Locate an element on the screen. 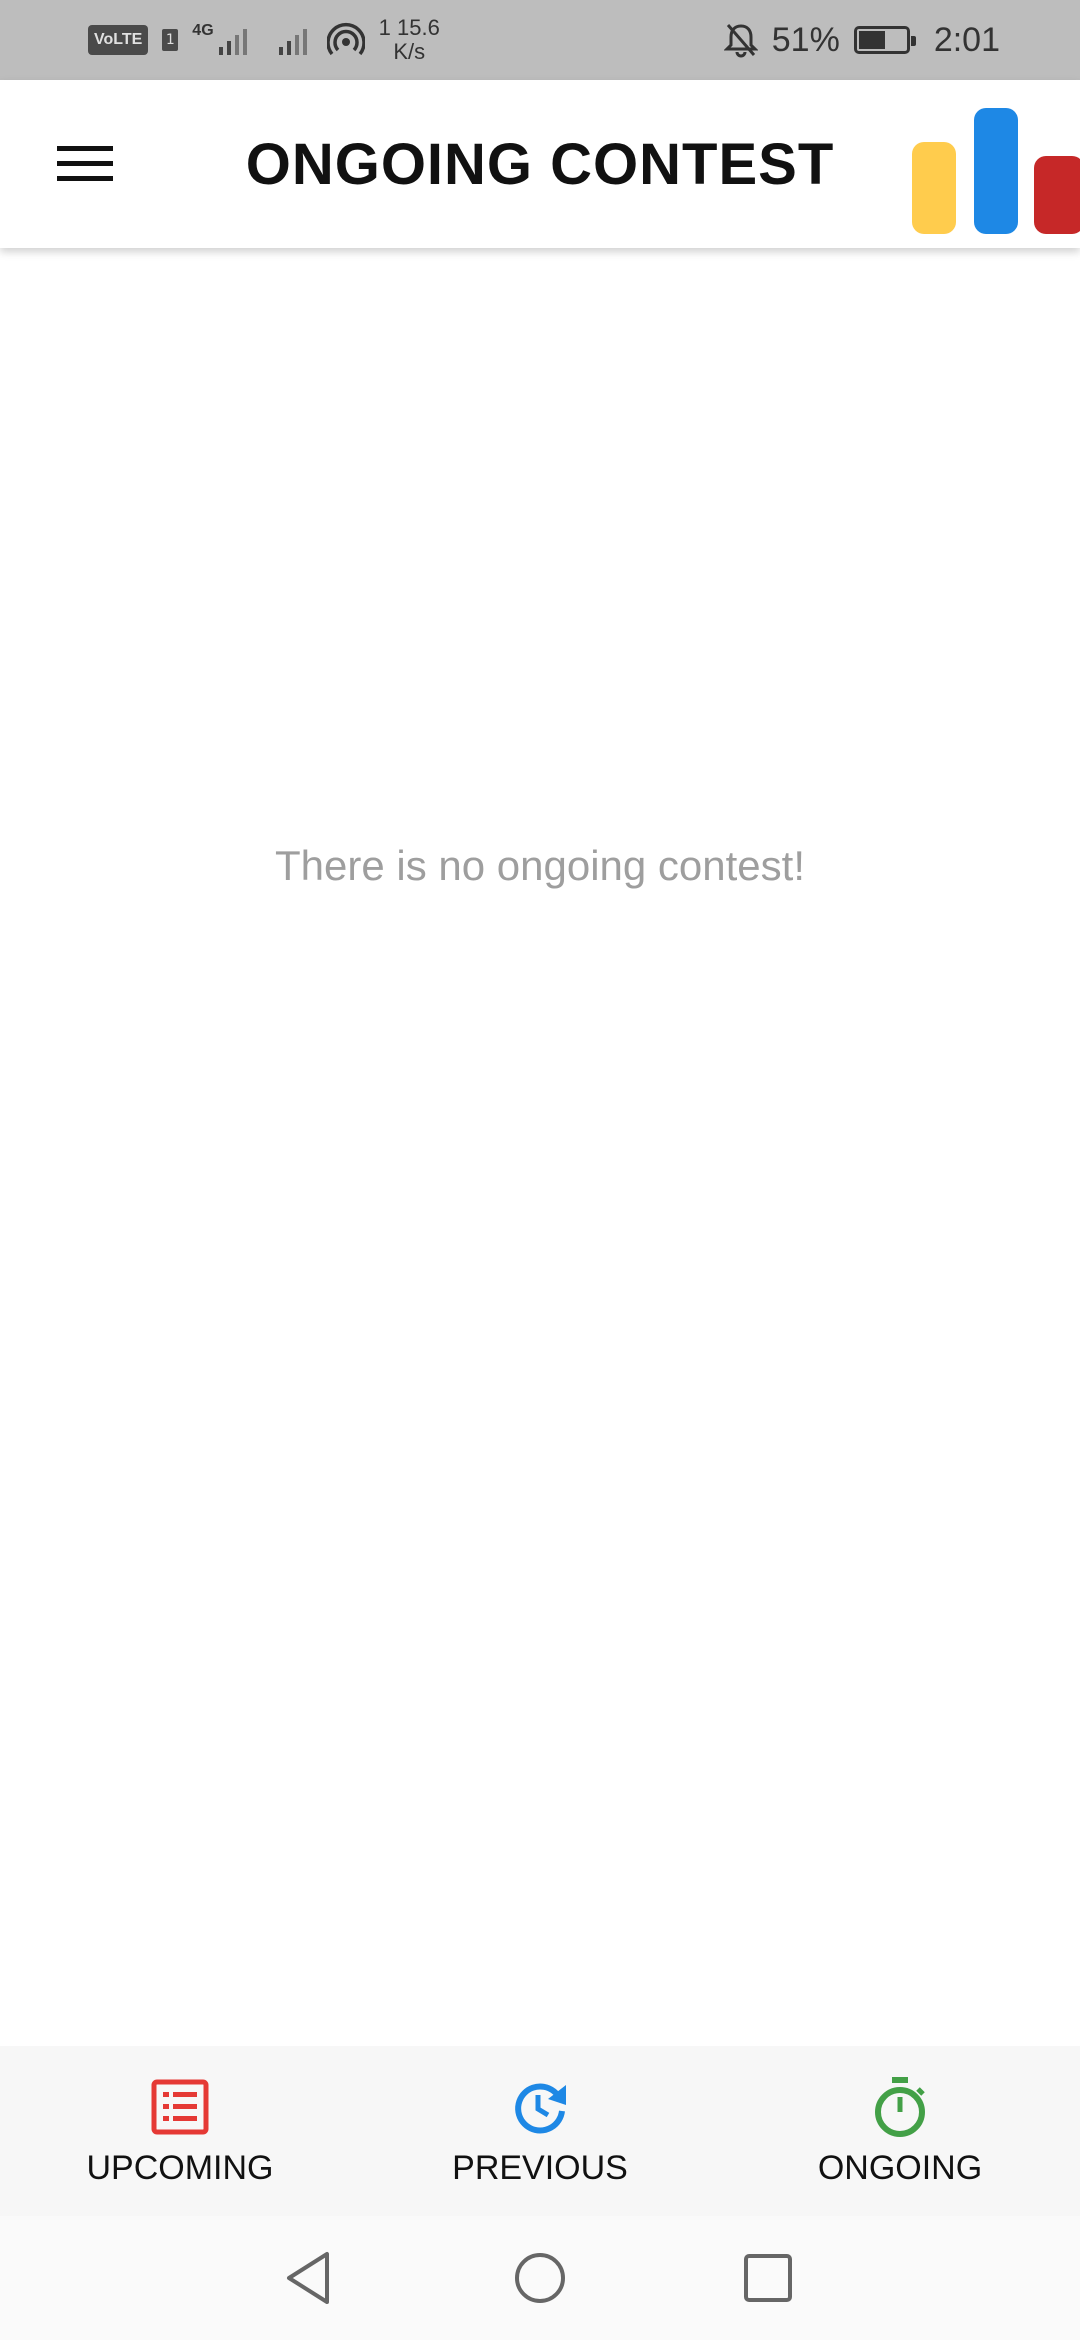 This screenshot has width=1080, height=2340. sim-slot-badge: 1 is located at coordinates (170, 40).